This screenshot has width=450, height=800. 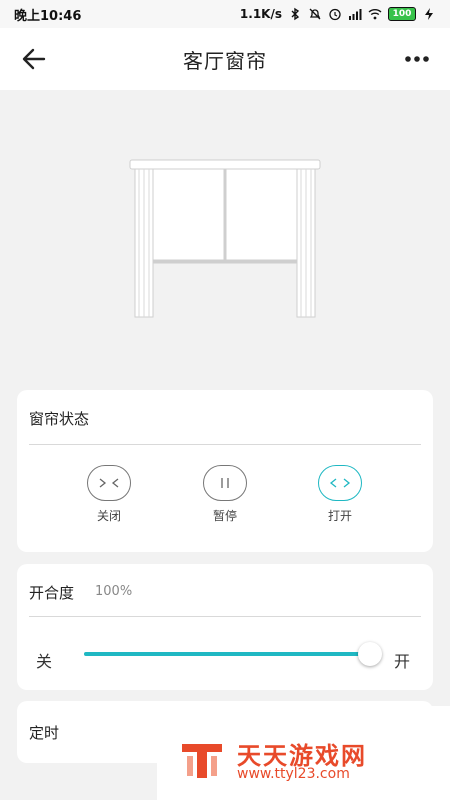 I want to click on wifi-icon, so click(x=375, y=14).